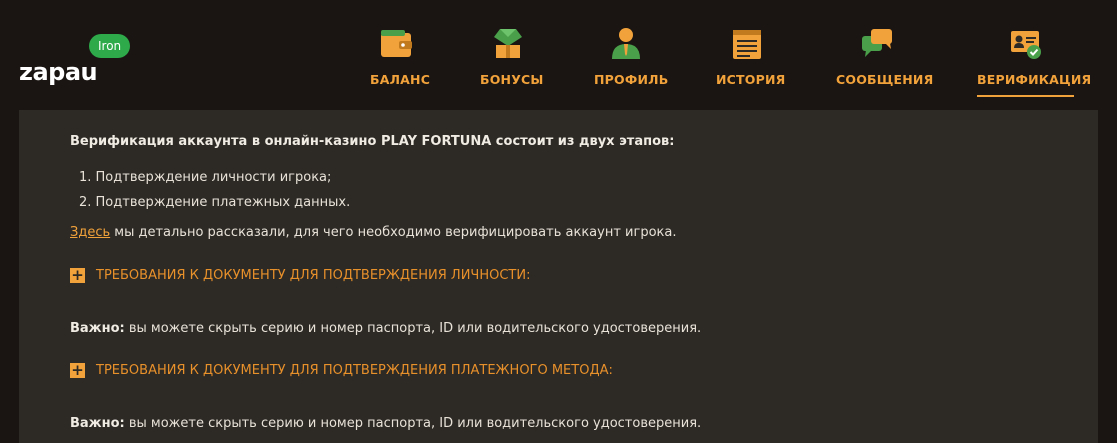 Image resolution: width=1117 pixels, height=443 pixels. I want to click on wallet-icon, so click(396, 43).